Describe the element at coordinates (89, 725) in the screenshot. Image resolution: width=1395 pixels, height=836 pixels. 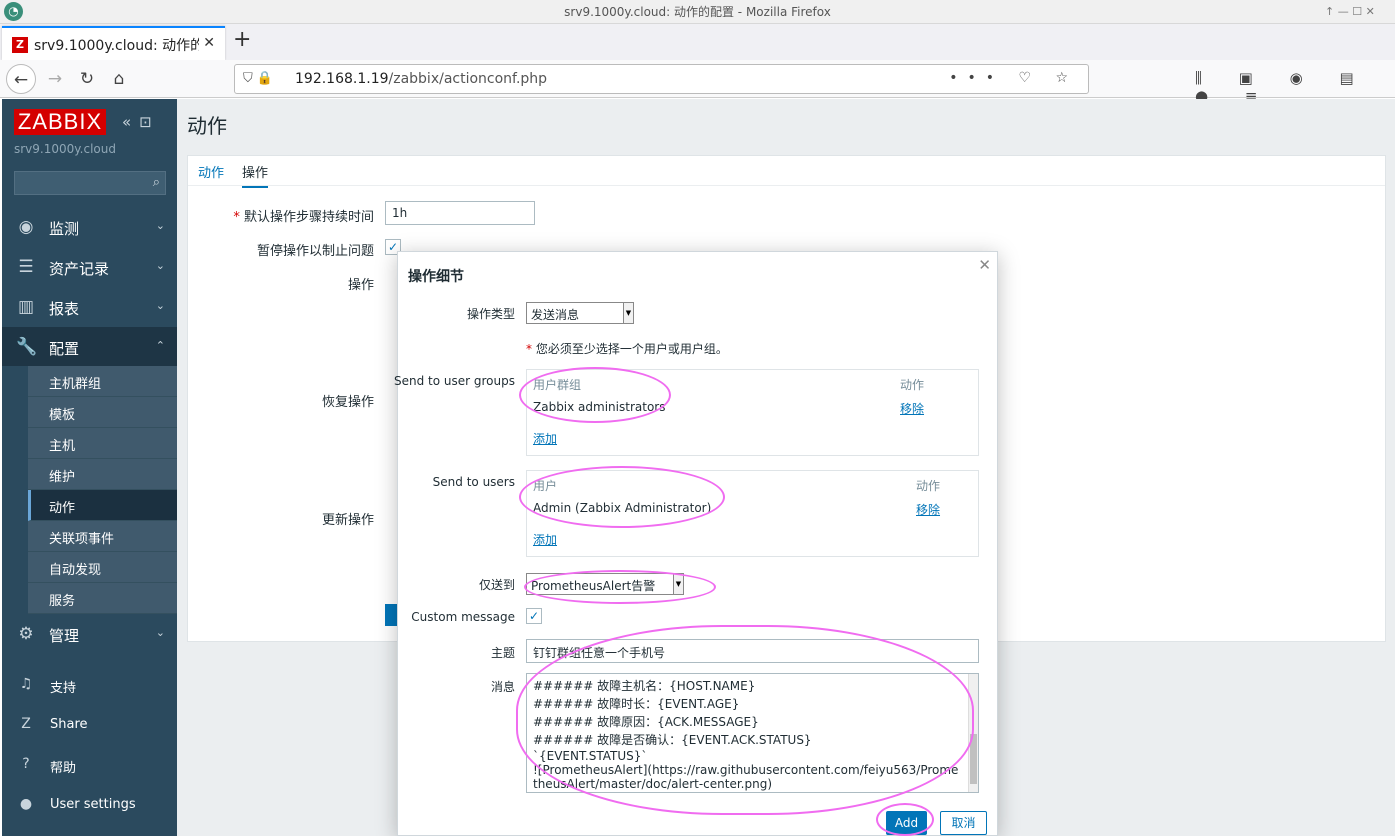
I see `share-link: Z Share` at that location.